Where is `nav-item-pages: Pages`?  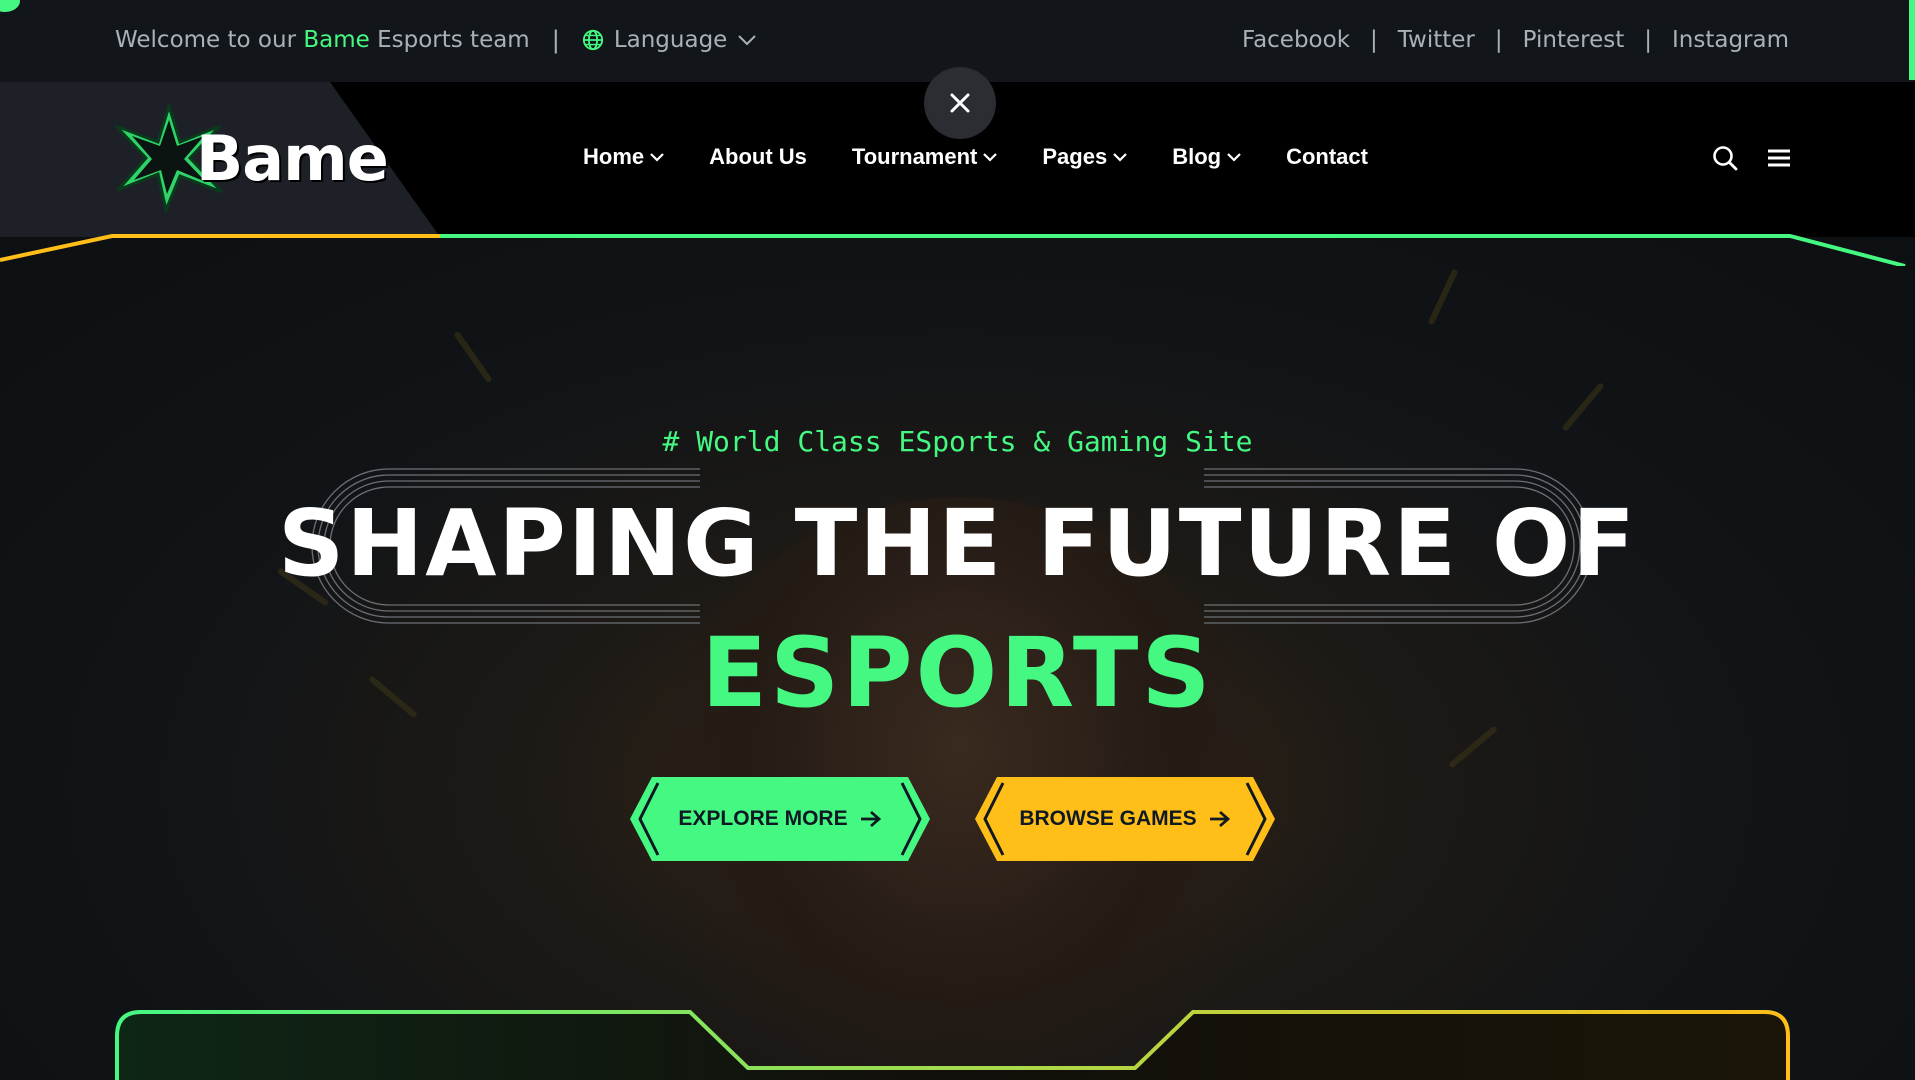 nav-item-pages: Pages is located at coordinates (1084, 157).